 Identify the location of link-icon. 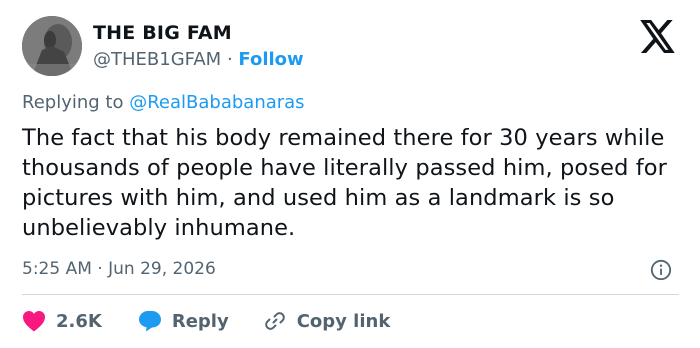
(274, 321).